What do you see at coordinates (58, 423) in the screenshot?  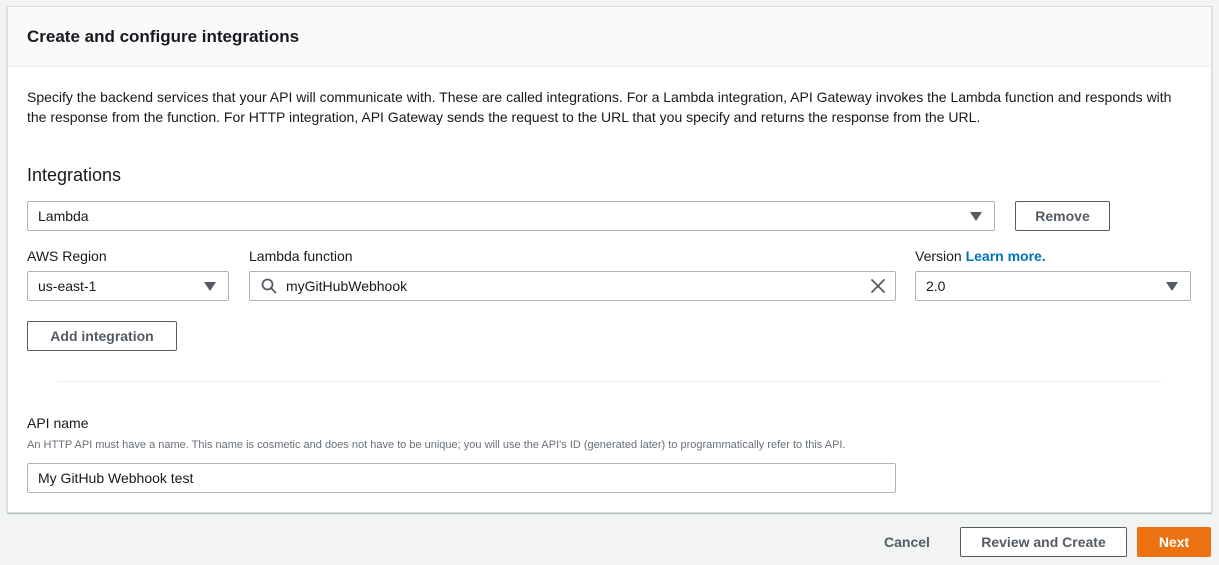 I see `api-name-label: API name` at bounding box center [58, 423].